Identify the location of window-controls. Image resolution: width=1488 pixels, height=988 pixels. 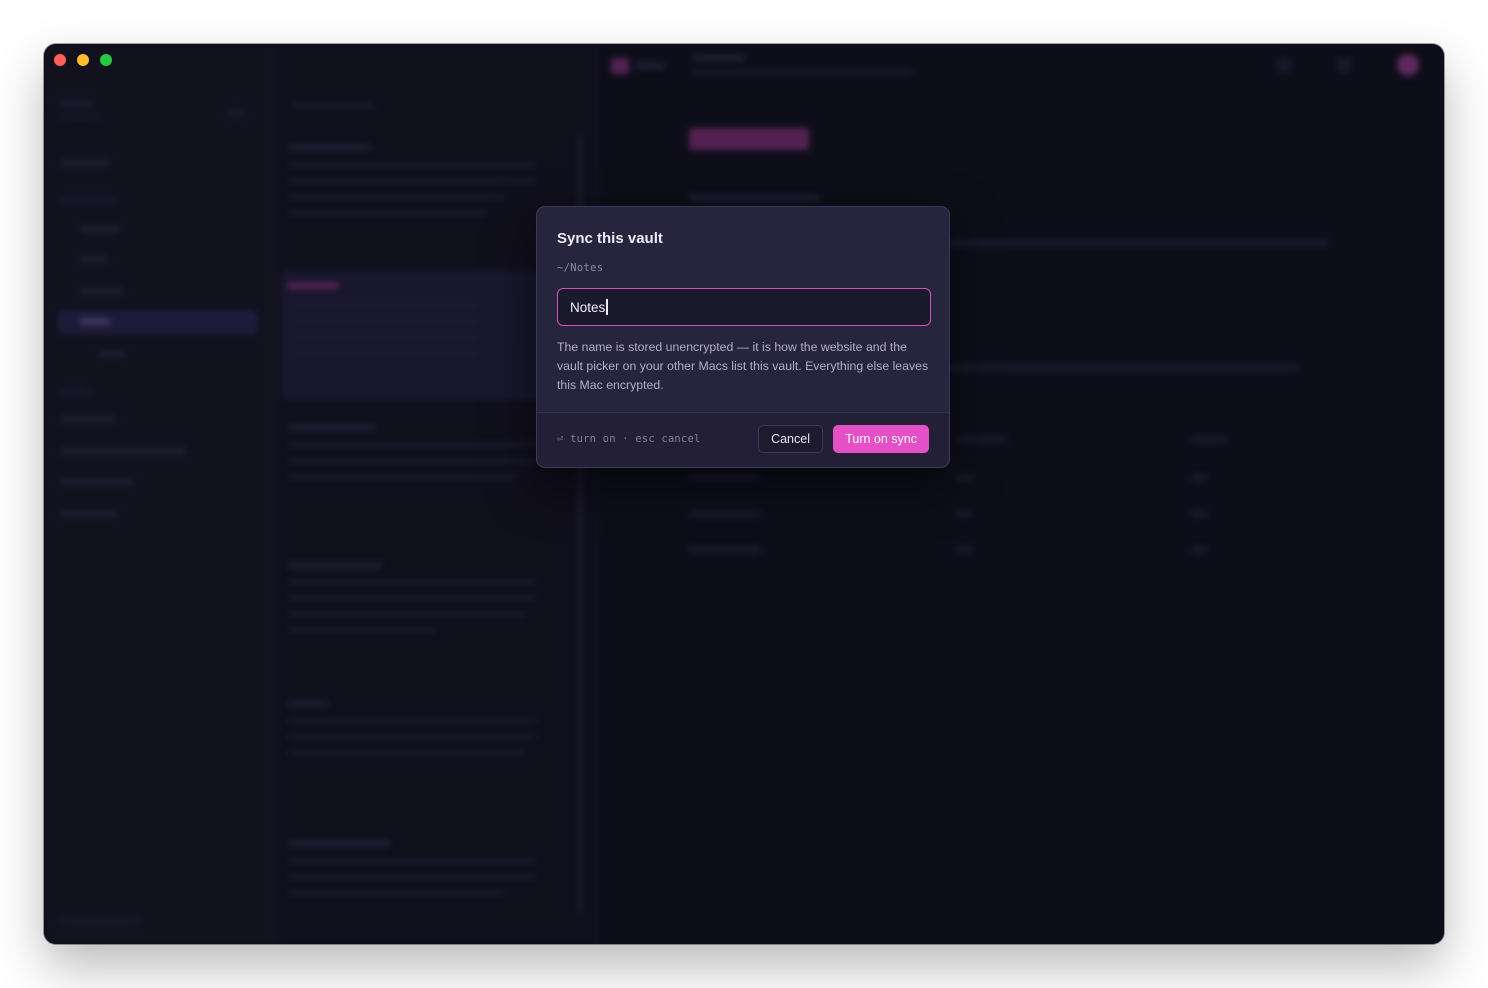
(83, 60).